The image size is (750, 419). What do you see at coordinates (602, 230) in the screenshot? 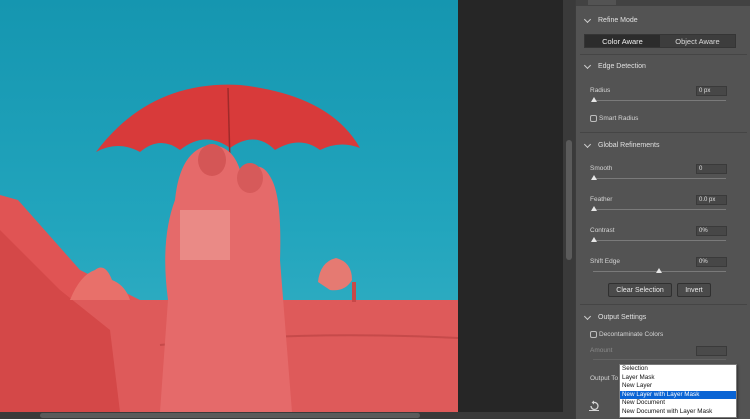
I see `contrast-label: Contrast` at bounding box center [602, 230].